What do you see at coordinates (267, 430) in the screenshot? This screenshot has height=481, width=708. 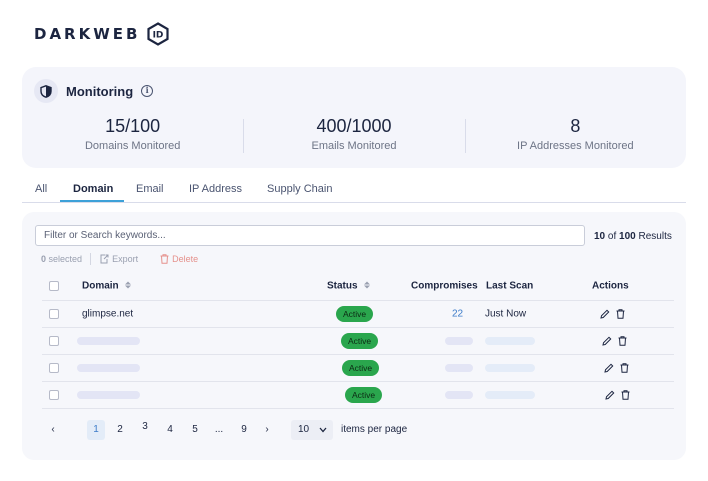 I see `chevron-right-icon: ›` at bounding box center [267, 430].